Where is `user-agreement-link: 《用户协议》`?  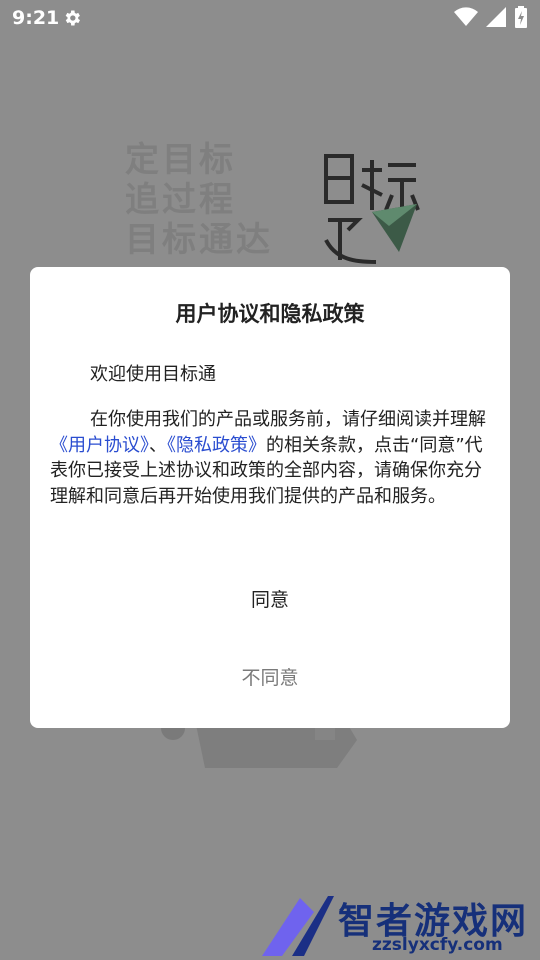
user-agreement-link: 《用户协议》 is located at coordinates (99, 445).